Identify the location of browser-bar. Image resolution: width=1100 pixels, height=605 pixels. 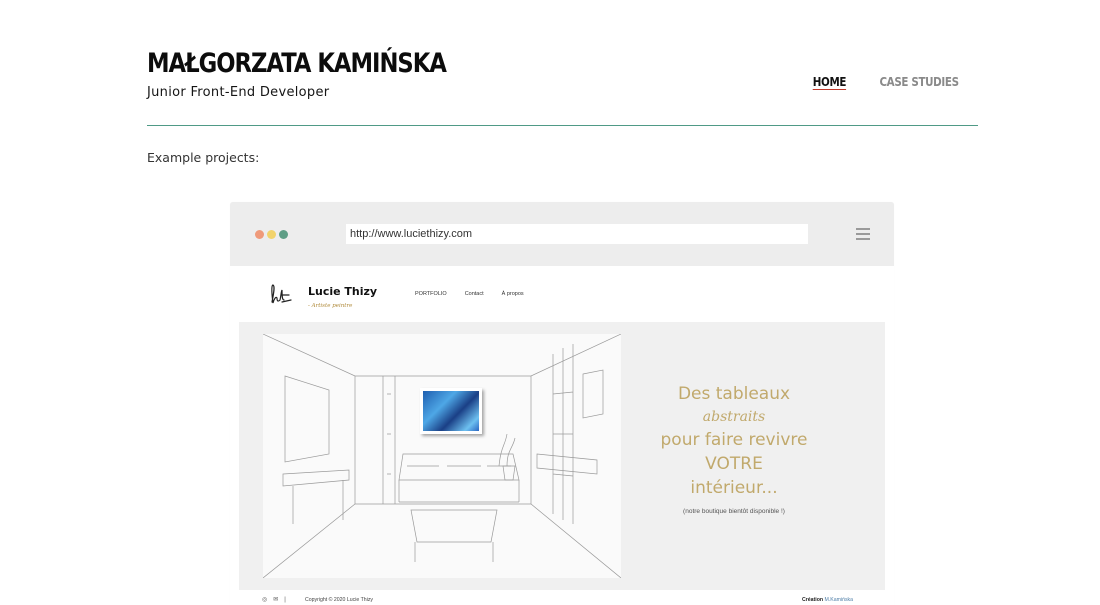
(562, 234).